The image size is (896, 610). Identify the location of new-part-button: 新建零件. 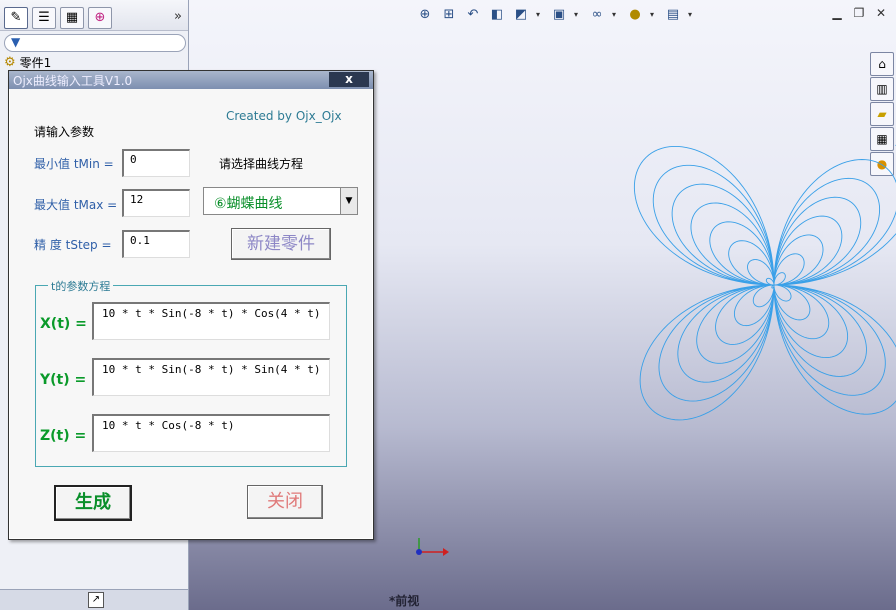
(281, 244).